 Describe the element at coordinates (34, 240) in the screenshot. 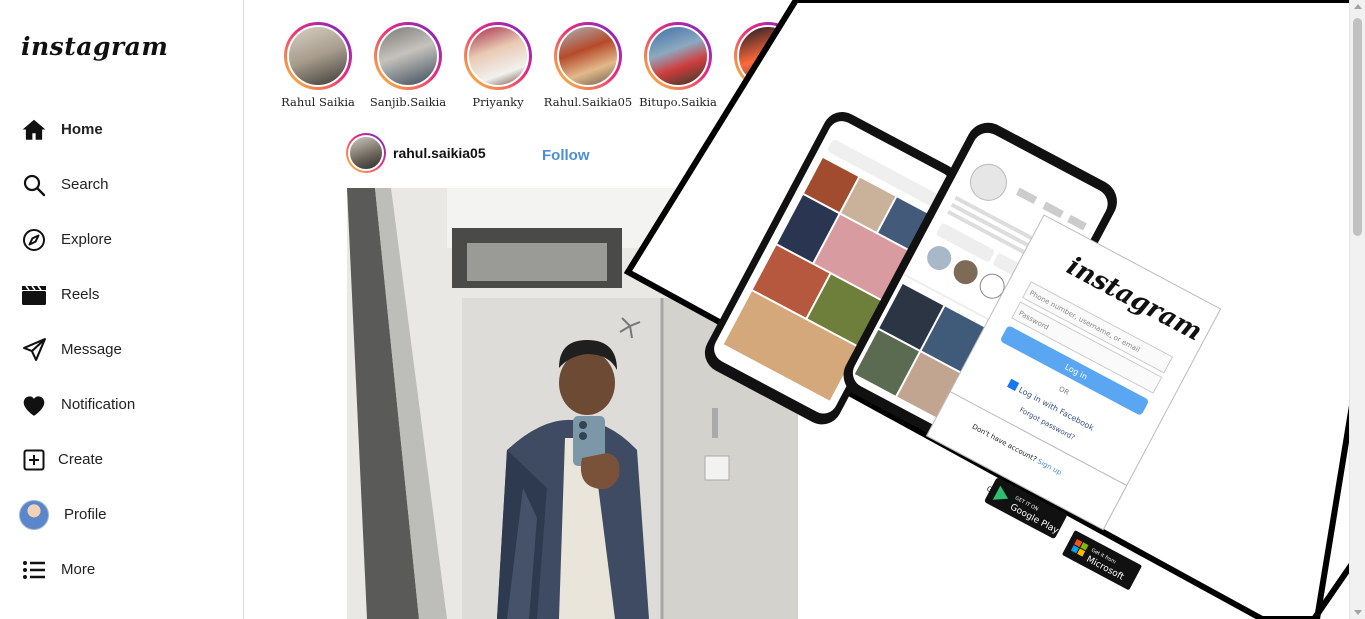

I see `compass-icon` at that location.